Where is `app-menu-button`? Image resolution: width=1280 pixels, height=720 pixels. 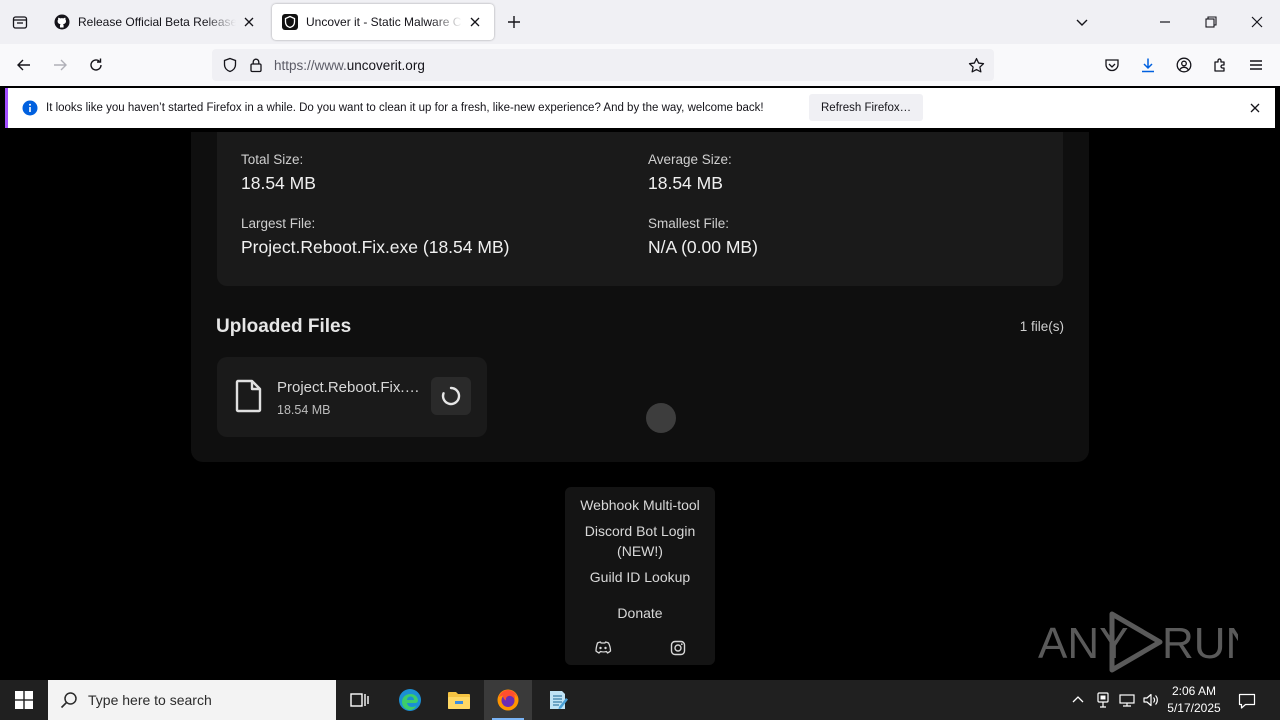 app-menu-button is located at coordinates (1256, 65).